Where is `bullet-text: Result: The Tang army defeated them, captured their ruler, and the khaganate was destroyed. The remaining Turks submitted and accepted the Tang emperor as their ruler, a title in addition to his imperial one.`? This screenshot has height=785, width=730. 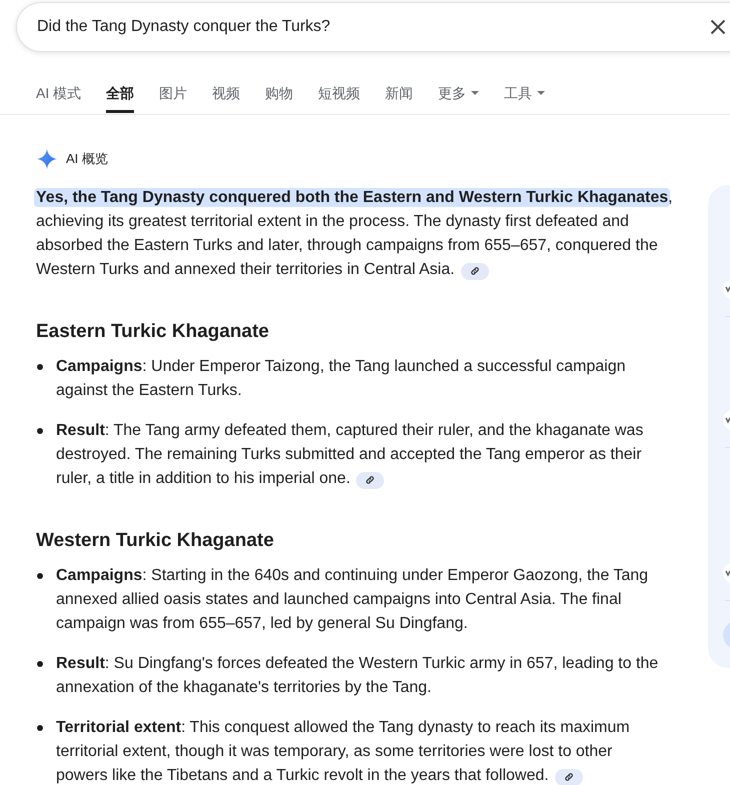 bullet-text: Result: The Tang army defeated them, captured their ruler, and the khaganate was destroyed. The remaining Turks submitted and accepted the Tang emperor as their ruler, a title in addition to his imperial one. is located at coordinates (350, 455).